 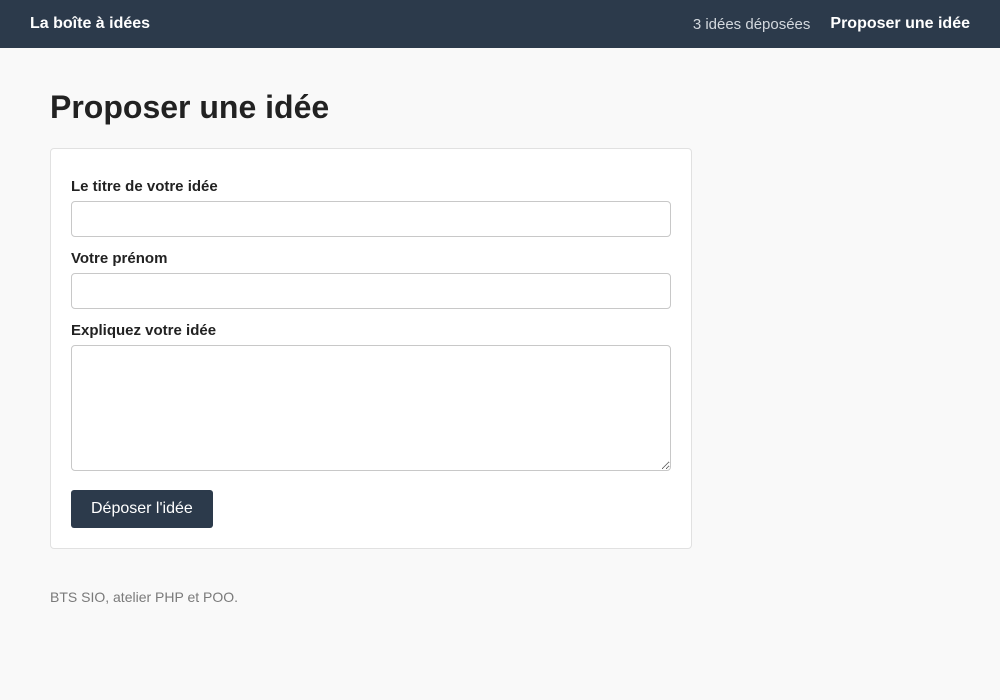 What do you see at coordinates (142, 509) in the screenshot?
I see `submit-idea-button: Déposer l'idée` at bounding box center [142, 509].